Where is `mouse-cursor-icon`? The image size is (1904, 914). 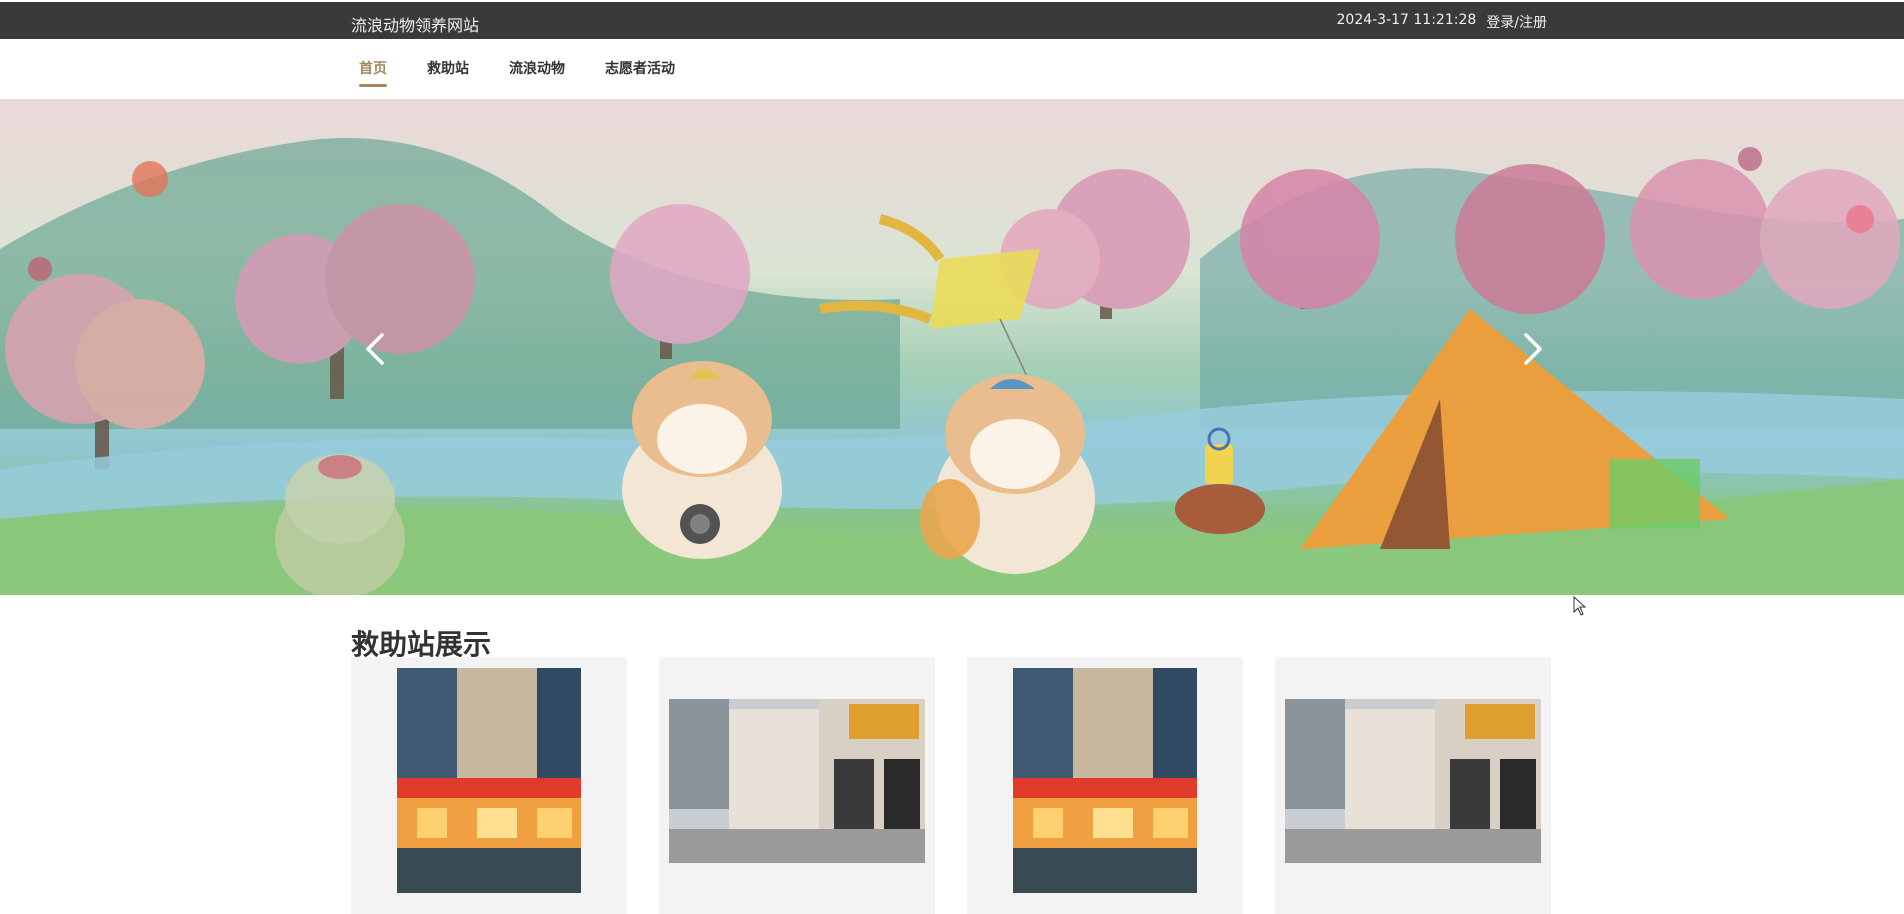 mouse-cursor-icon is located at coordinates (1580, 606).